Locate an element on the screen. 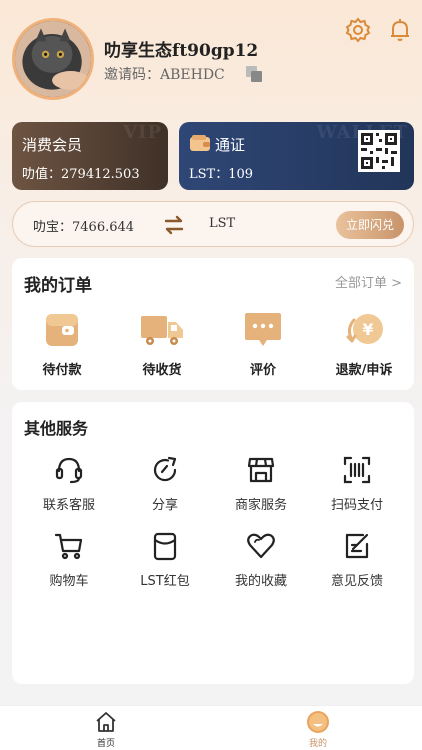  bottom-tabbar: 首页 我的 is located at coordinates (211, 727).